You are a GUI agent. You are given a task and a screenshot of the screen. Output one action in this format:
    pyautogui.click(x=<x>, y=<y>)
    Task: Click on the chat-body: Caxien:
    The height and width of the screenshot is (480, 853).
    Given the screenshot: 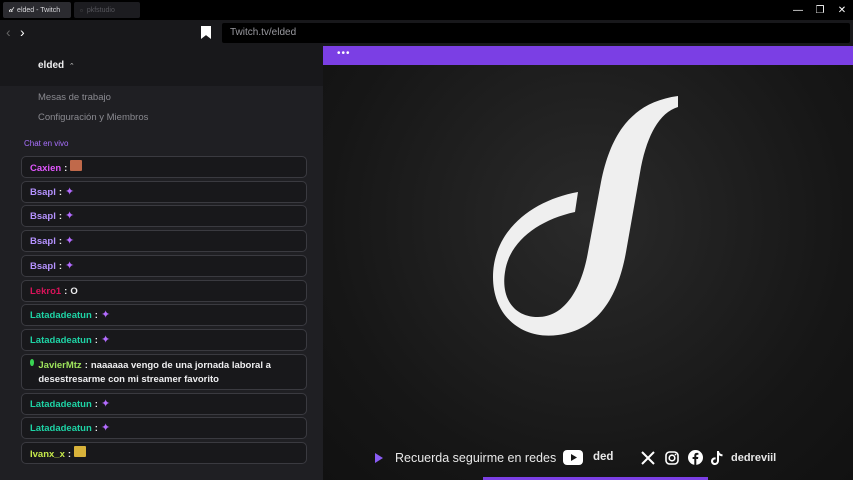 What is the action you would take?
    pyautogui.click(x=56, y=167)
    